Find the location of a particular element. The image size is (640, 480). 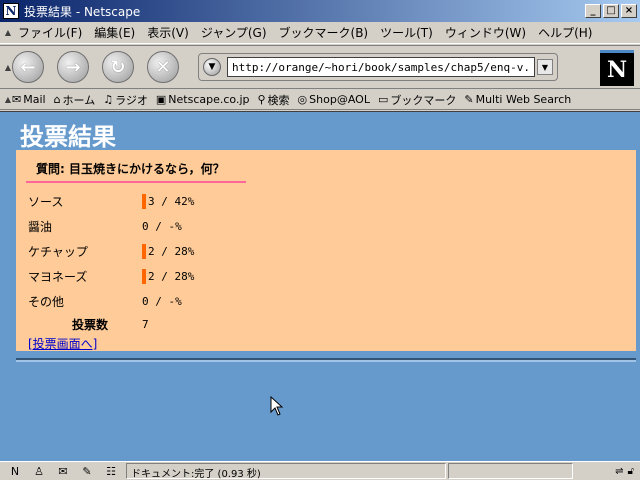

total-label: 投票数 is located at coordinates (89, 324).